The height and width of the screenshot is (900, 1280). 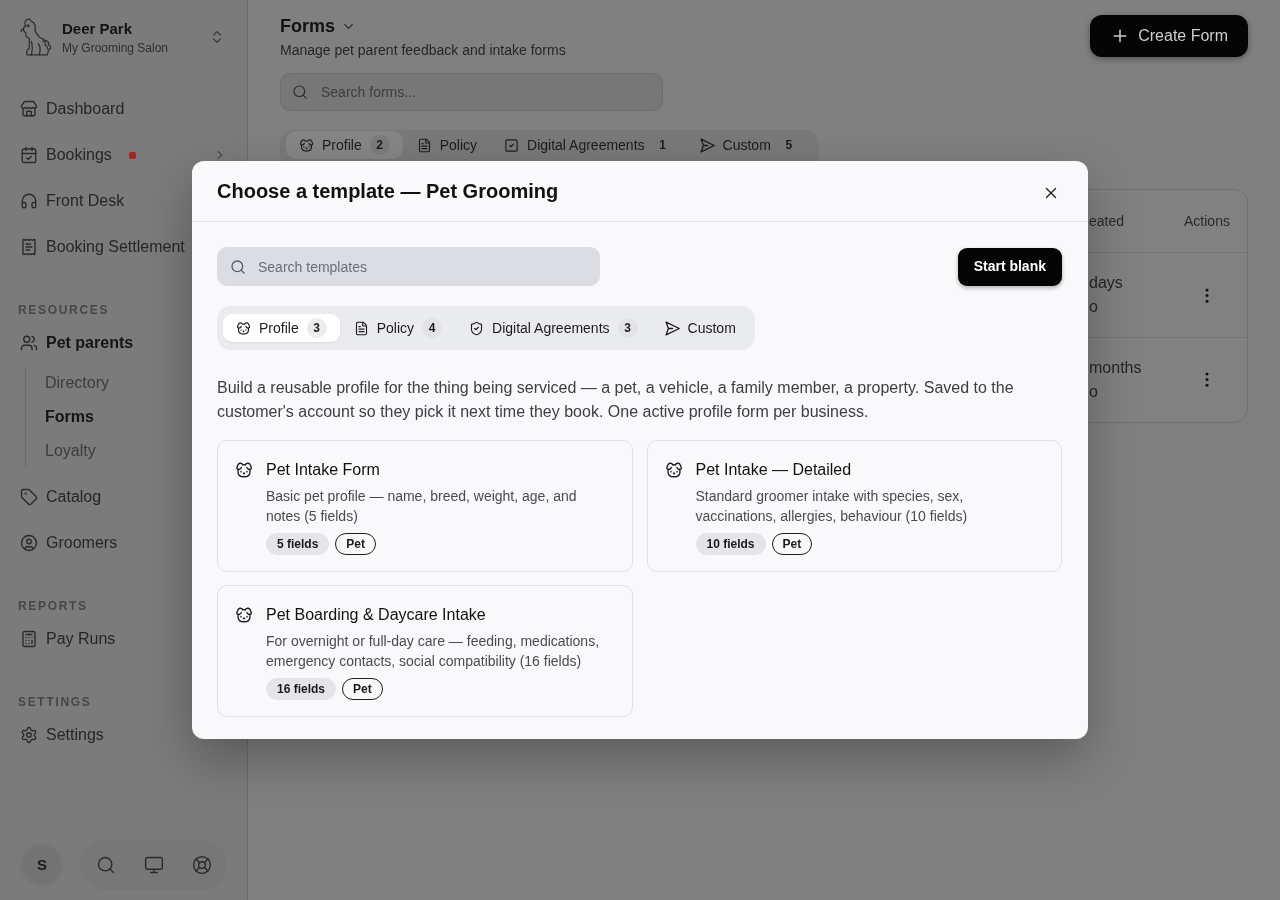 What do you see at coordinates (398, 328) in the screenshot?
I see `tab: Policy 4` at bounding box center [398, 328].